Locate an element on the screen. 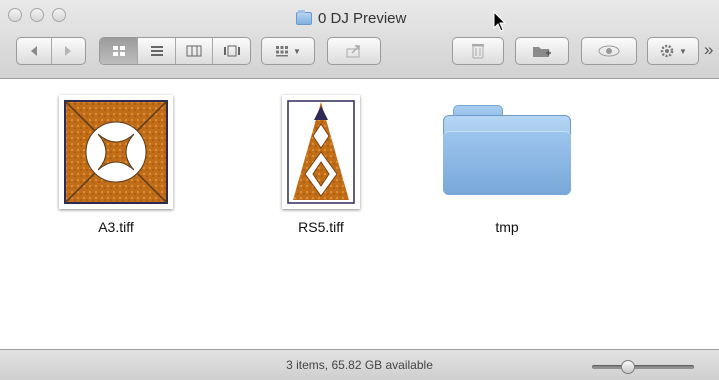 This screenshot has width=719, height=380. new-folder-button is located at coordinates (542, 51).